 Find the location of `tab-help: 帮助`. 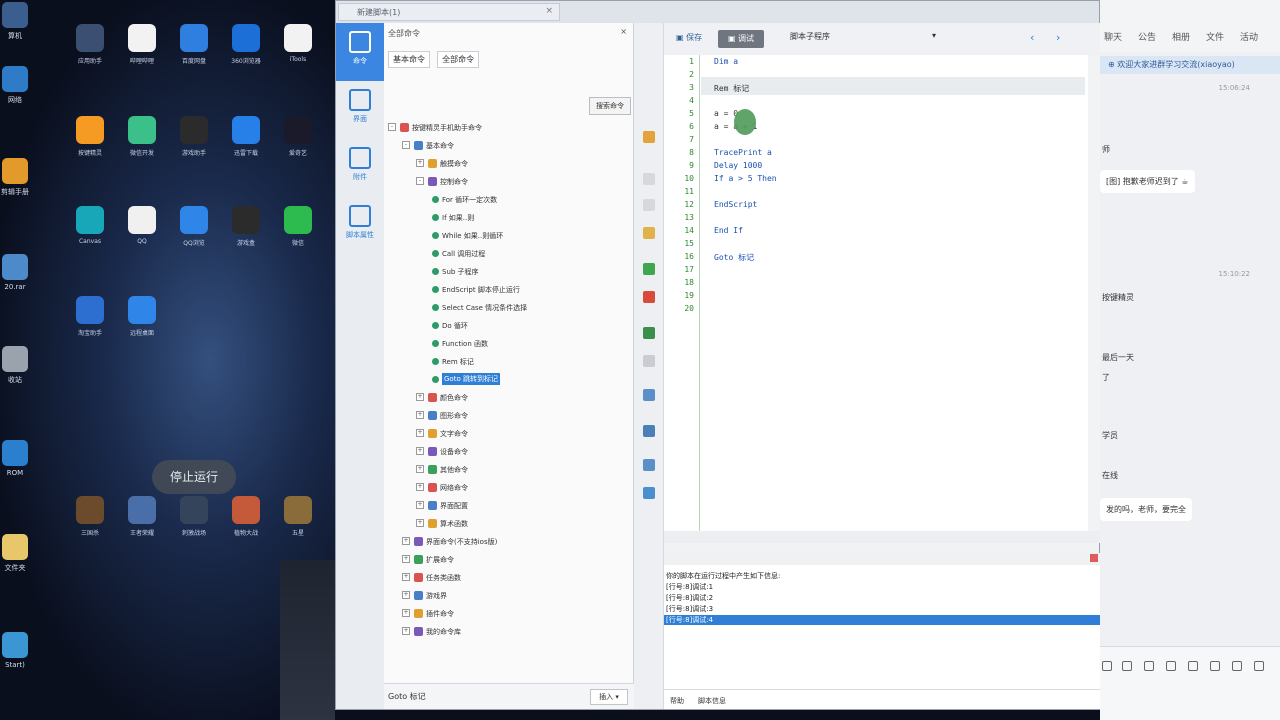

tab-help: 帮助 is located at coordinates (677, 701).